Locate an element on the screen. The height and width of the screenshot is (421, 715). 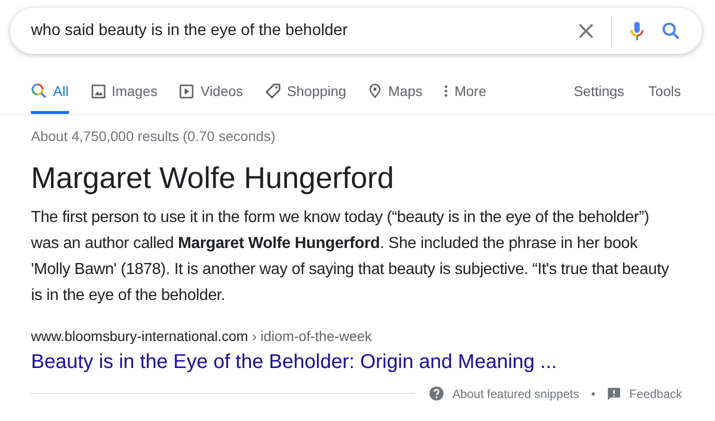
feedback-icon is located at coordinates (614, 393).